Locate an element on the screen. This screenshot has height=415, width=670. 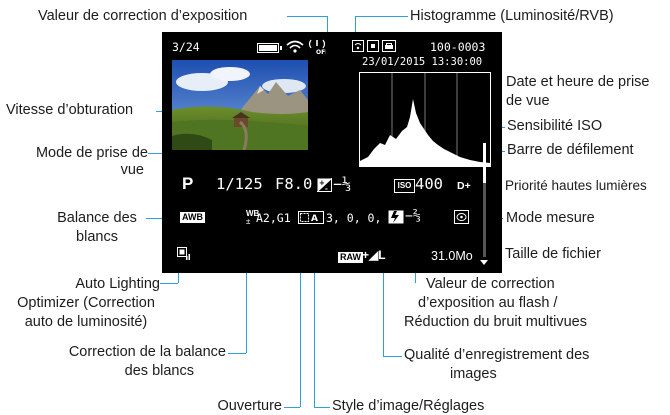
raw-badge: RAW is located at coordinates (350, 257).